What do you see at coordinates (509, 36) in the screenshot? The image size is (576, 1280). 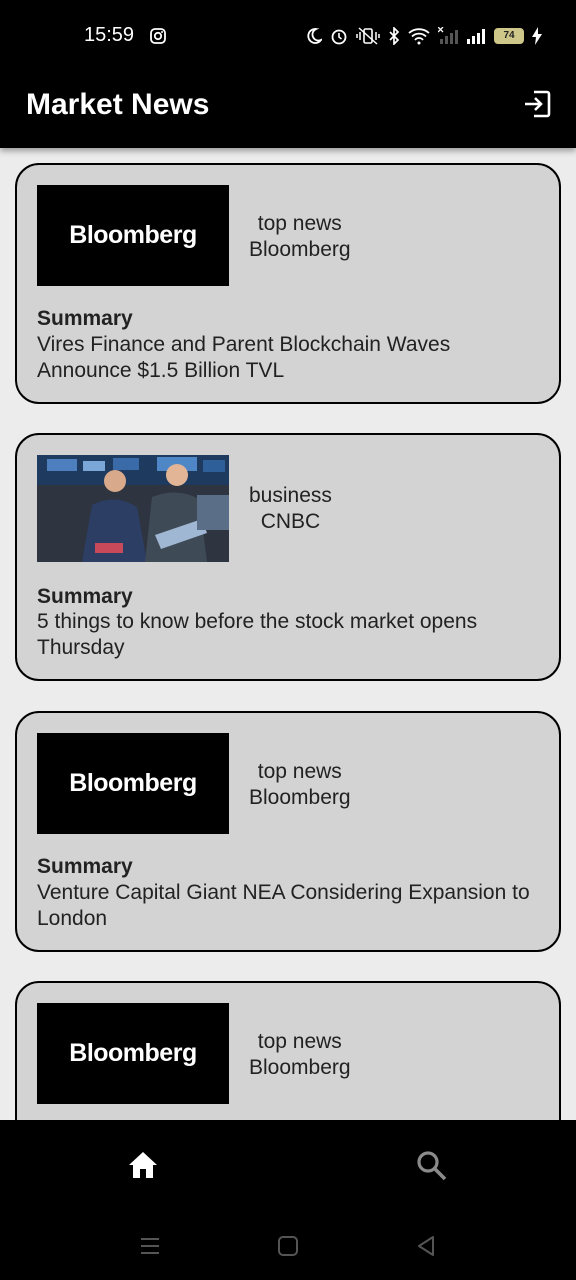 I see `battery-indicator: 74` at bounding box center [509, 36].